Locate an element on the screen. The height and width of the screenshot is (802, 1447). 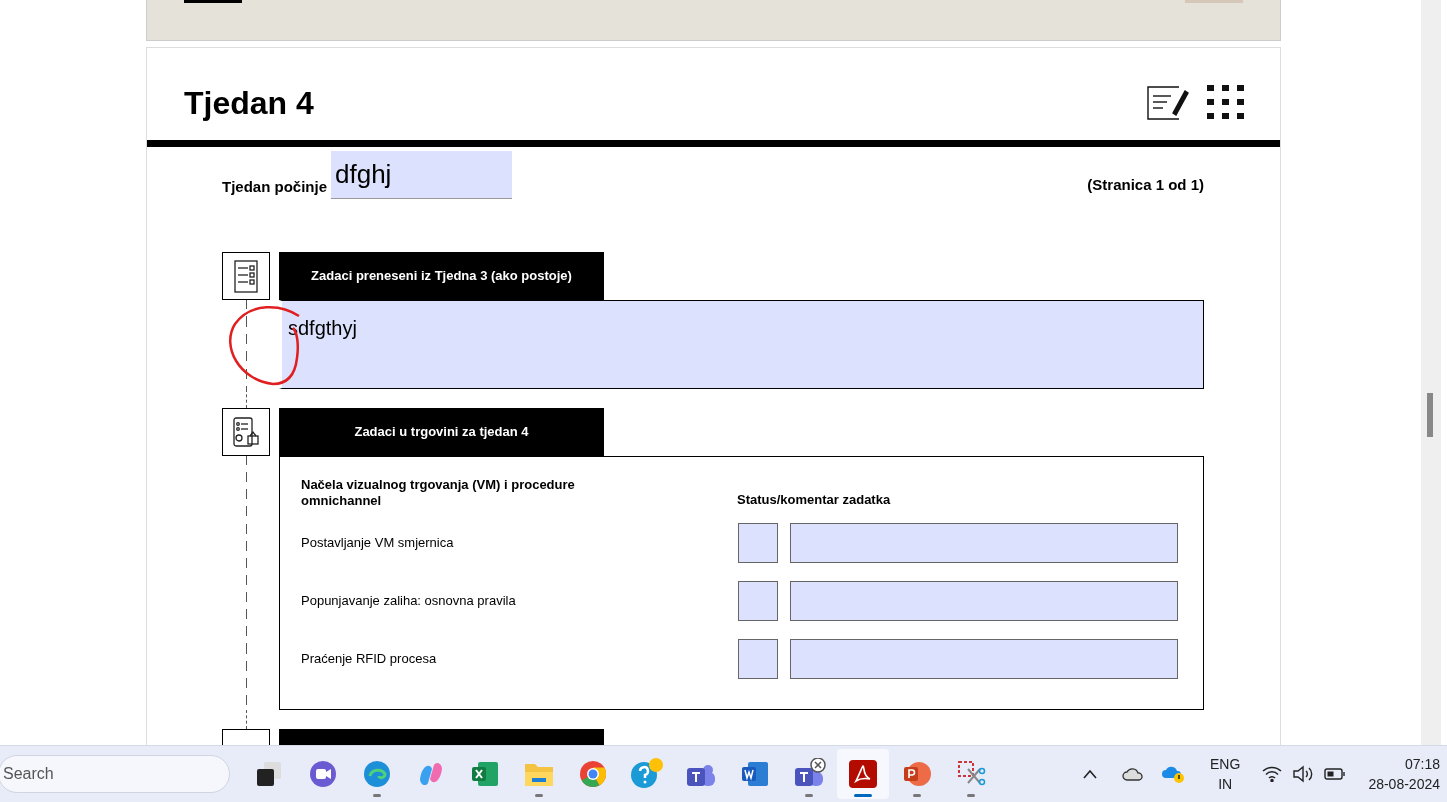
section-title: Zadaci preneseni iz Tjedna 3 (ako postoje) is located at coordinates (441, 276).